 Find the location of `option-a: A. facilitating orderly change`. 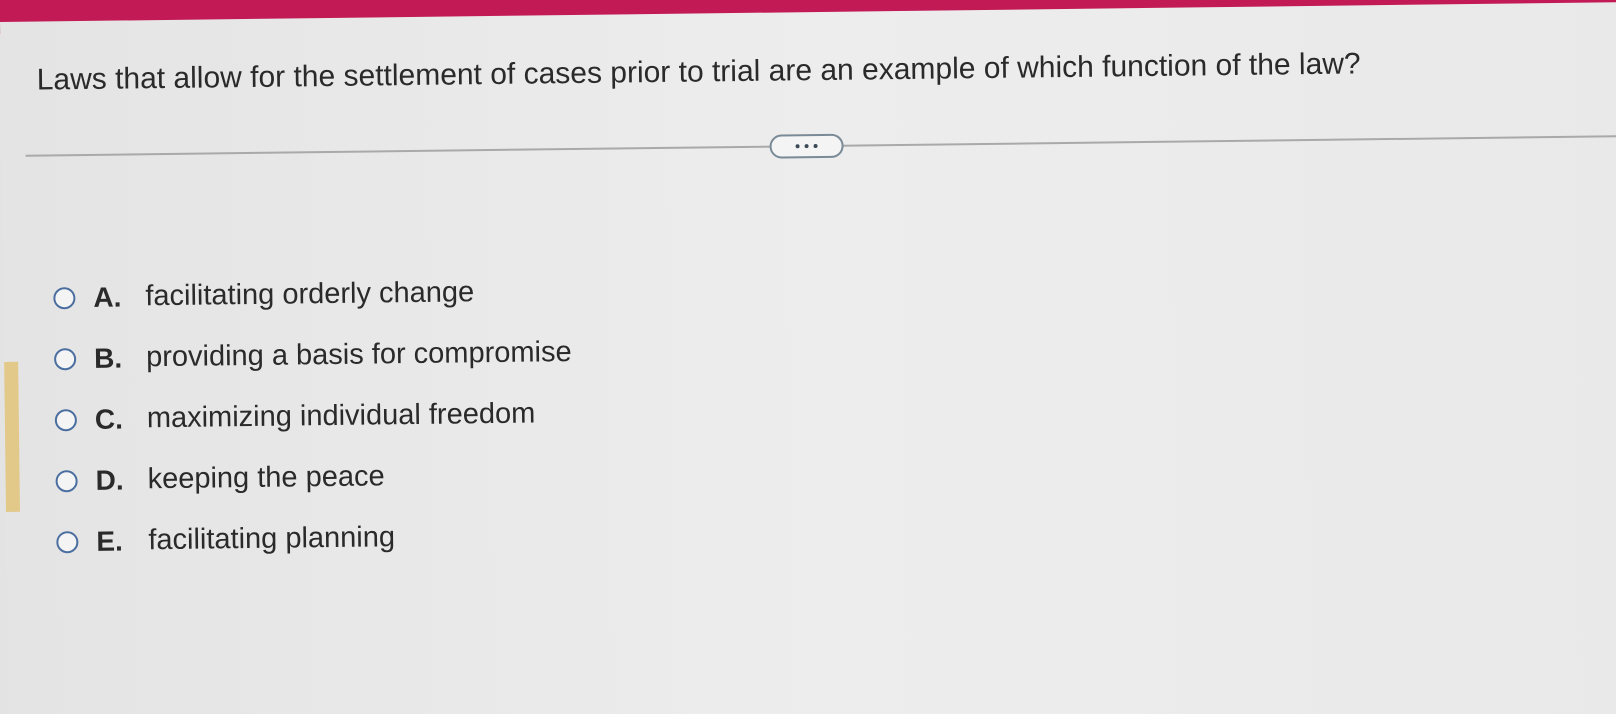

option-a: A. facilitating orderly change is located at coordinates (312, 294).